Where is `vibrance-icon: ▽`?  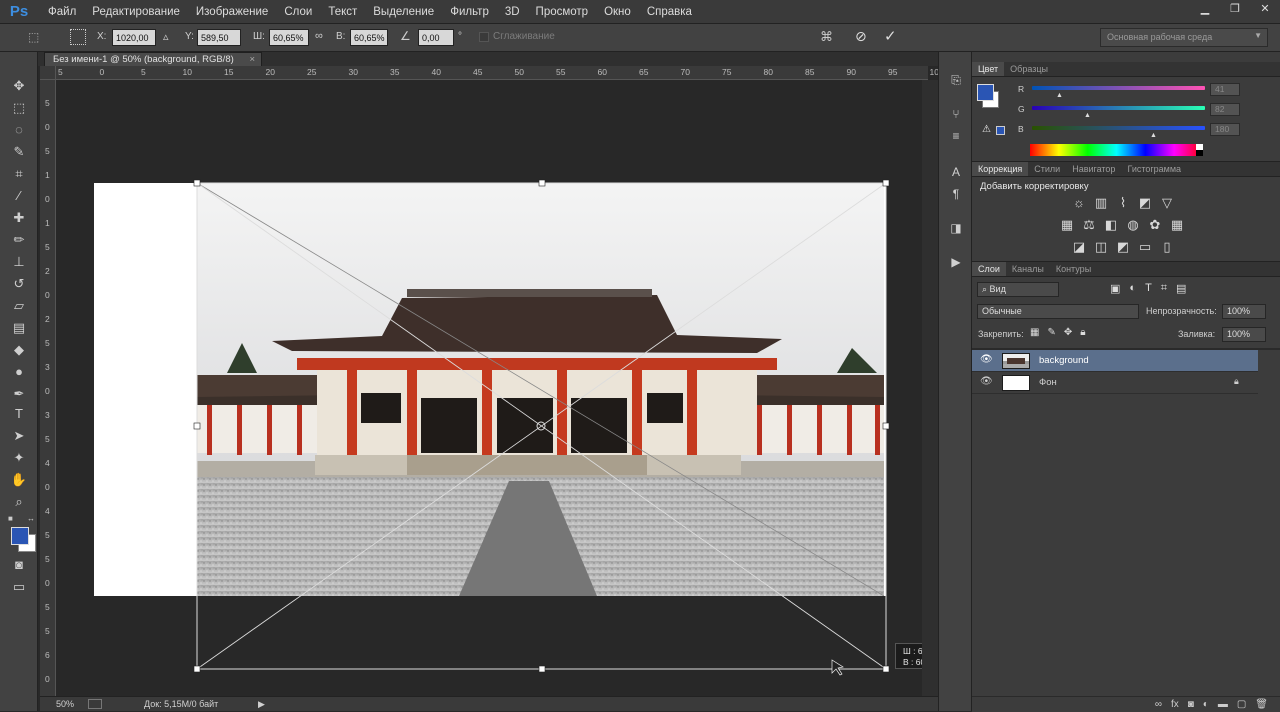 vibrance-icon: ▽ is located at coordinates (1167, 203).